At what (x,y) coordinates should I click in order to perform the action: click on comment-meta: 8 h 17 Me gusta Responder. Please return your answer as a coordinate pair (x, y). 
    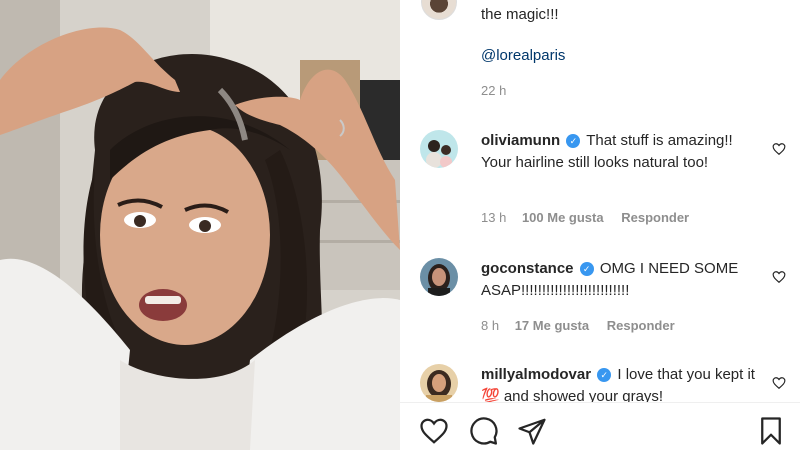
    Looking at the image, I should click on (585, 325).